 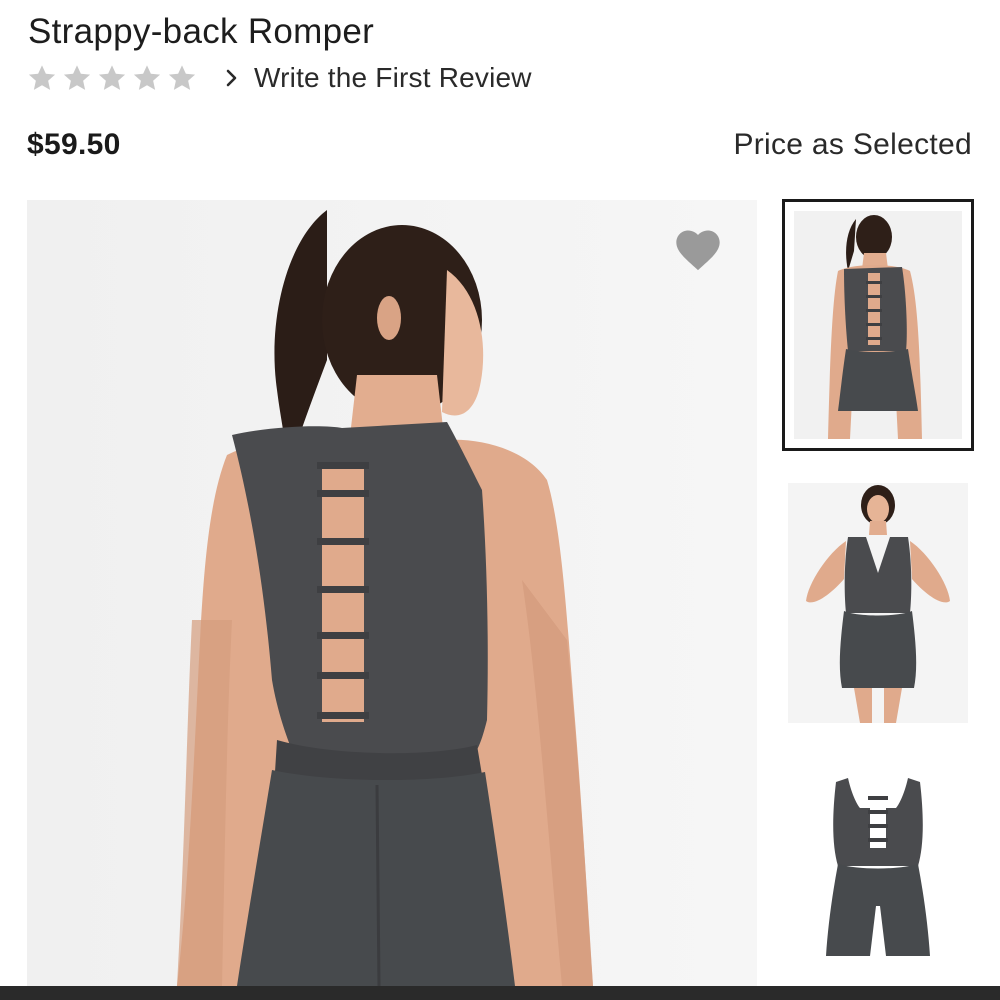 I want to click on star-rating, so click(x=112, y=78).